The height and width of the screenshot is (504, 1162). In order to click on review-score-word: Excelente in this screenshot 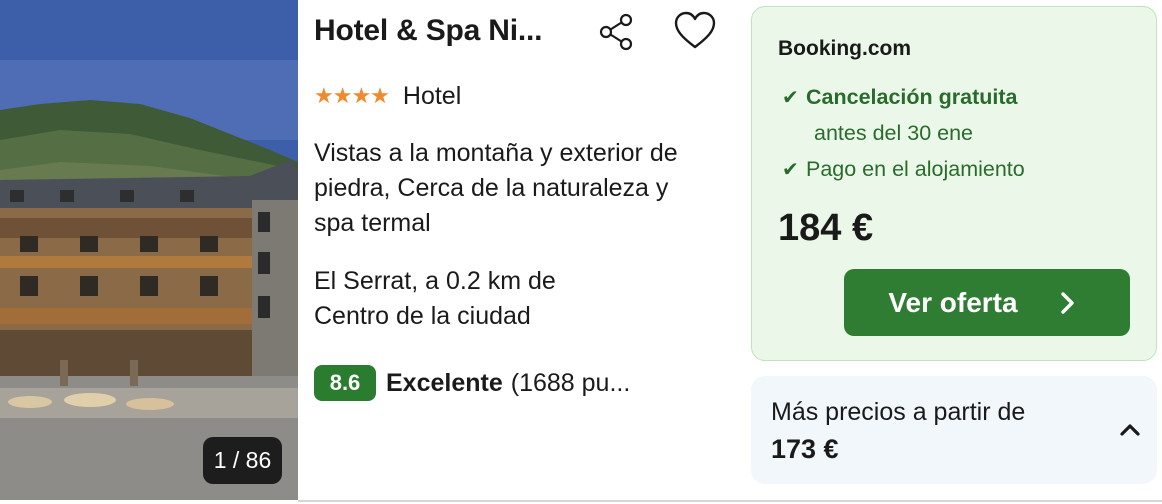, I will do `click(444, 382)`.